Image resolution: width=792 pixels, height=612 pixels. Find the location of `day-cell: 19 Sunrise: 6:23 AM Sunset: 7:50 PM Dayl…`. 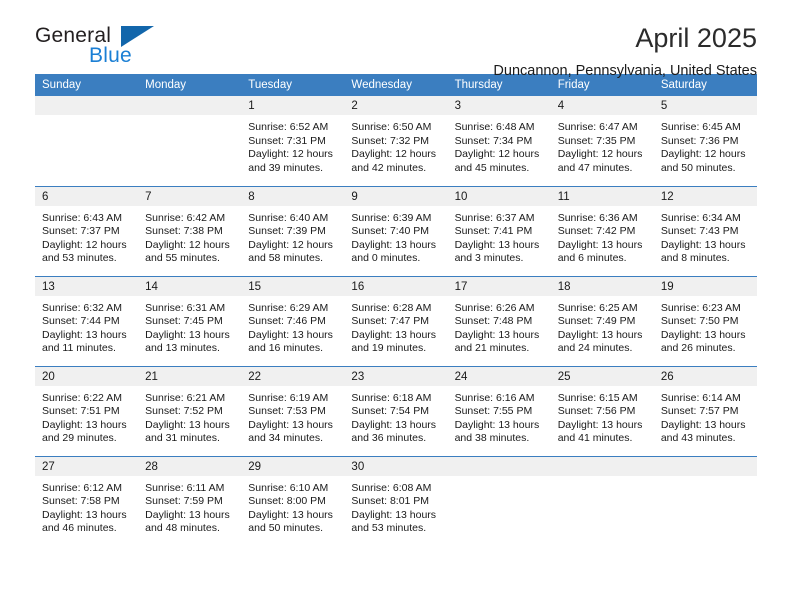

day-cell: 19 Sunrise: 6:23 AM Sunset: 7:50 PM Dayl… is located at coordinates (705, 320).